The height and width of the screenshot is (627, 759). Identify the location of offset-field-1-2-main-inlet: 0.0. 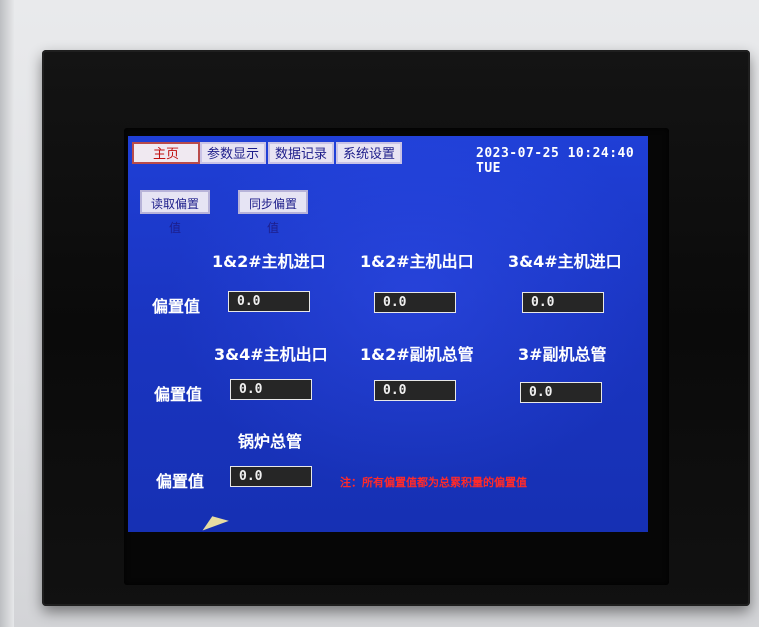
(269, 301).